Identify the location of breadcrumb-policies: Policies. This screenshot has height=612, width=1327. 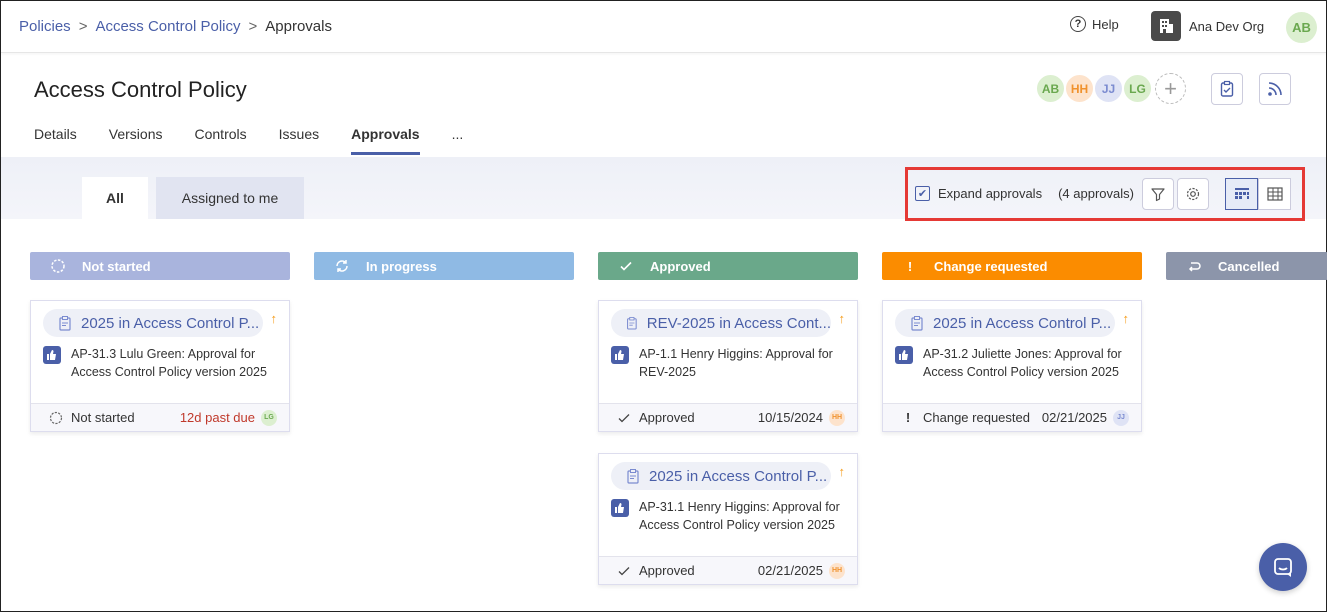
(45, 26).